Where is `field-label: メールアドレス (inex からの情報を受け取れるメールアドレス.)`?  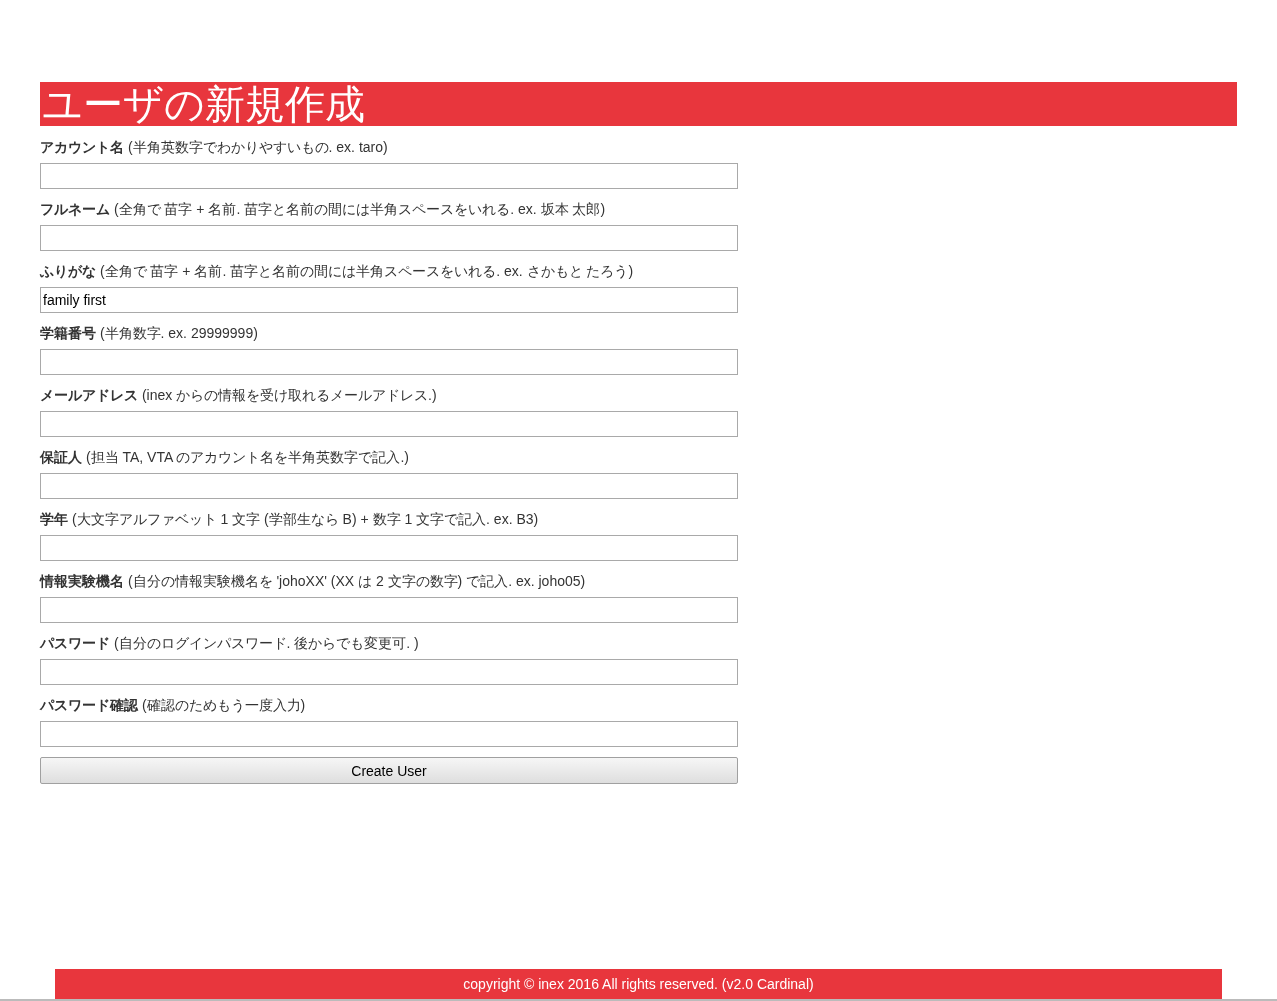 field-label: メールアドレス (inex からの情報を受け取れるメールアドレス.) is located at coordinates (239, 395).